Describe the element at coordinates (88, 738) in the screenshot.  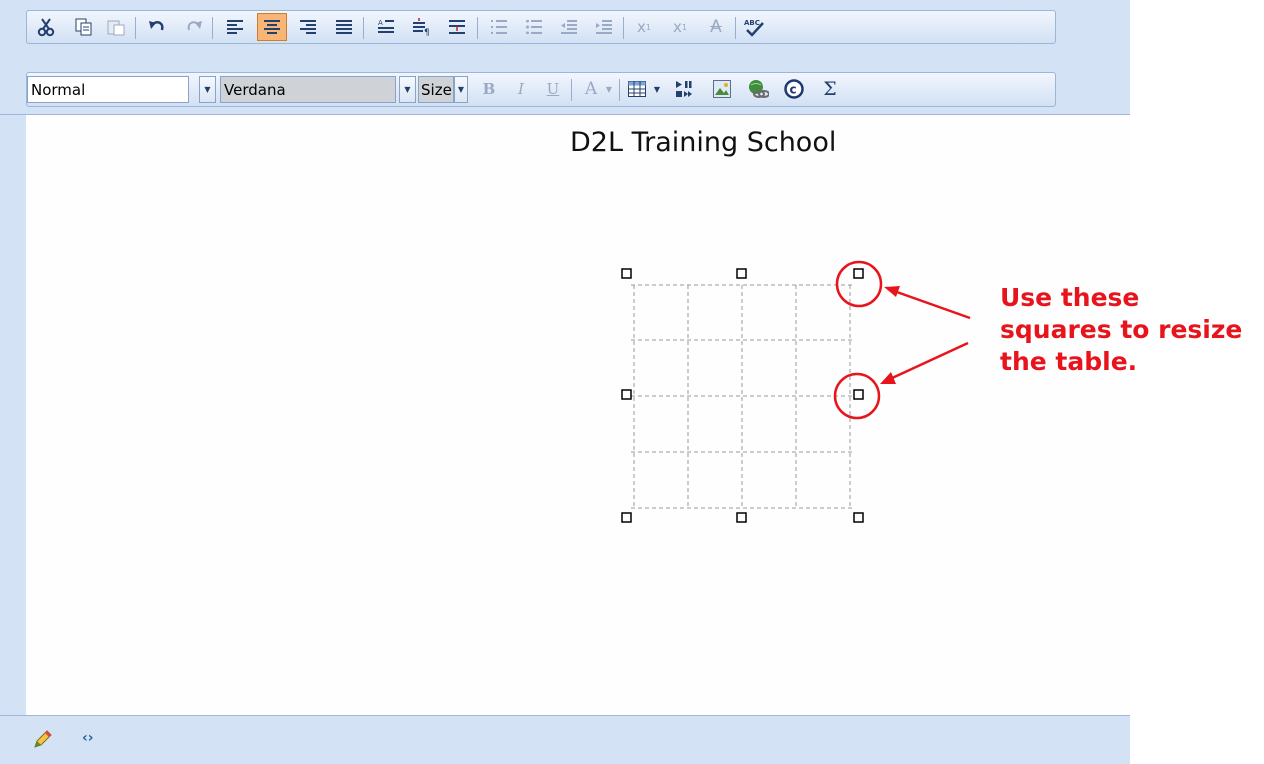
I see `html-source-icon: ‹›` at that location.